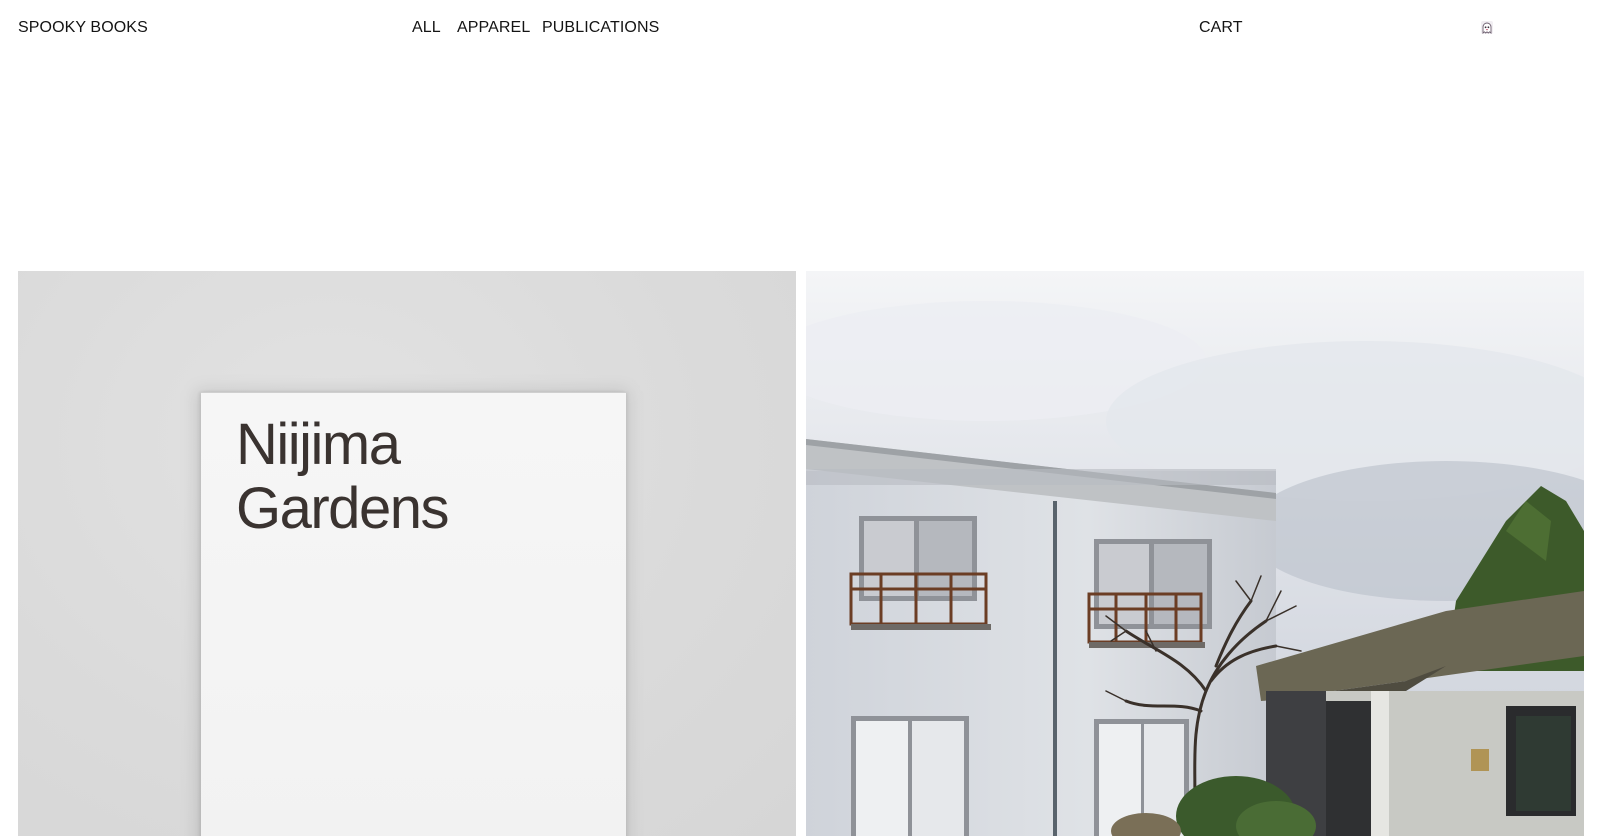 This screenshot has width=1600, height=836. I want to click on booklet-title-line-1: Niijima, so click(318, 444).